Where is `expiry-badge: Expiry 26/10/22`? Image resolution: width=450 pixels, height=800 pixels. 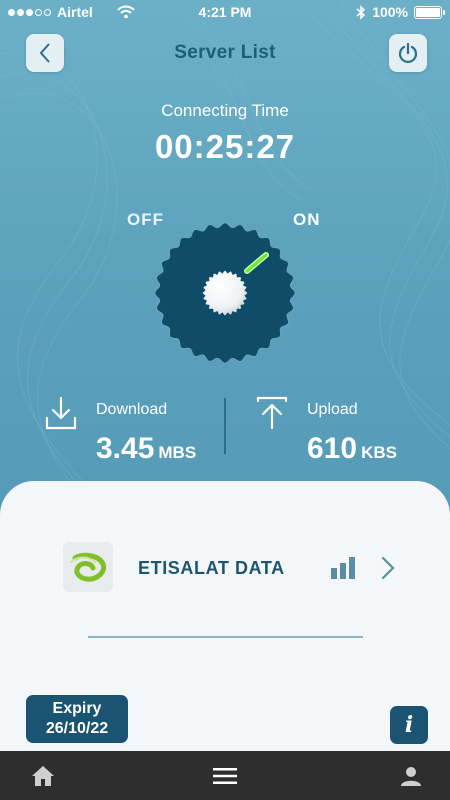
expiry-badge: Expiry 26/10/22 is located at coordinates (77, 719).